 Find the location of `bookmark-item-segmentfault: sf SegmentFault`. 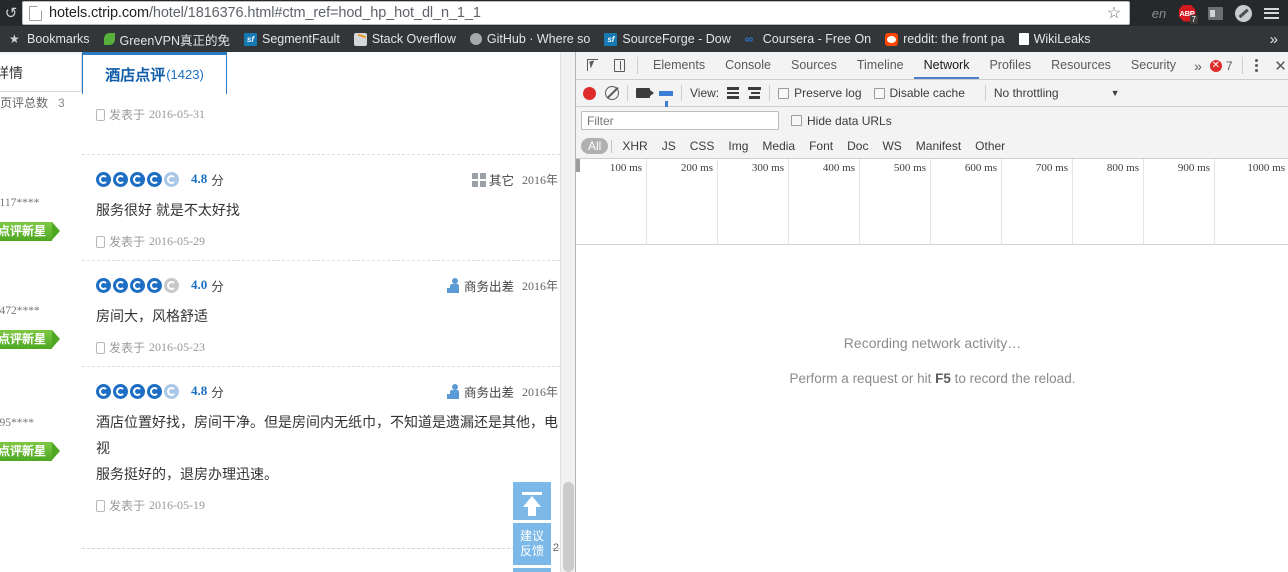

bookmark-item-segmentfault: sf SegmentFault is located at coordinates (292, 39).